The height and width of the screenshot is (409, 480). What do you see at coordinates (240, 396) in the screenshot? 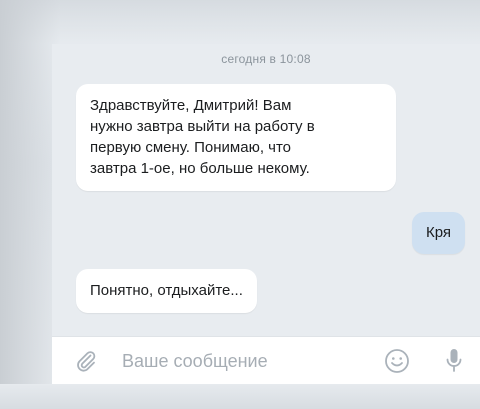
I see `blurred-bottom-edge` at bounding box center [240, 396].